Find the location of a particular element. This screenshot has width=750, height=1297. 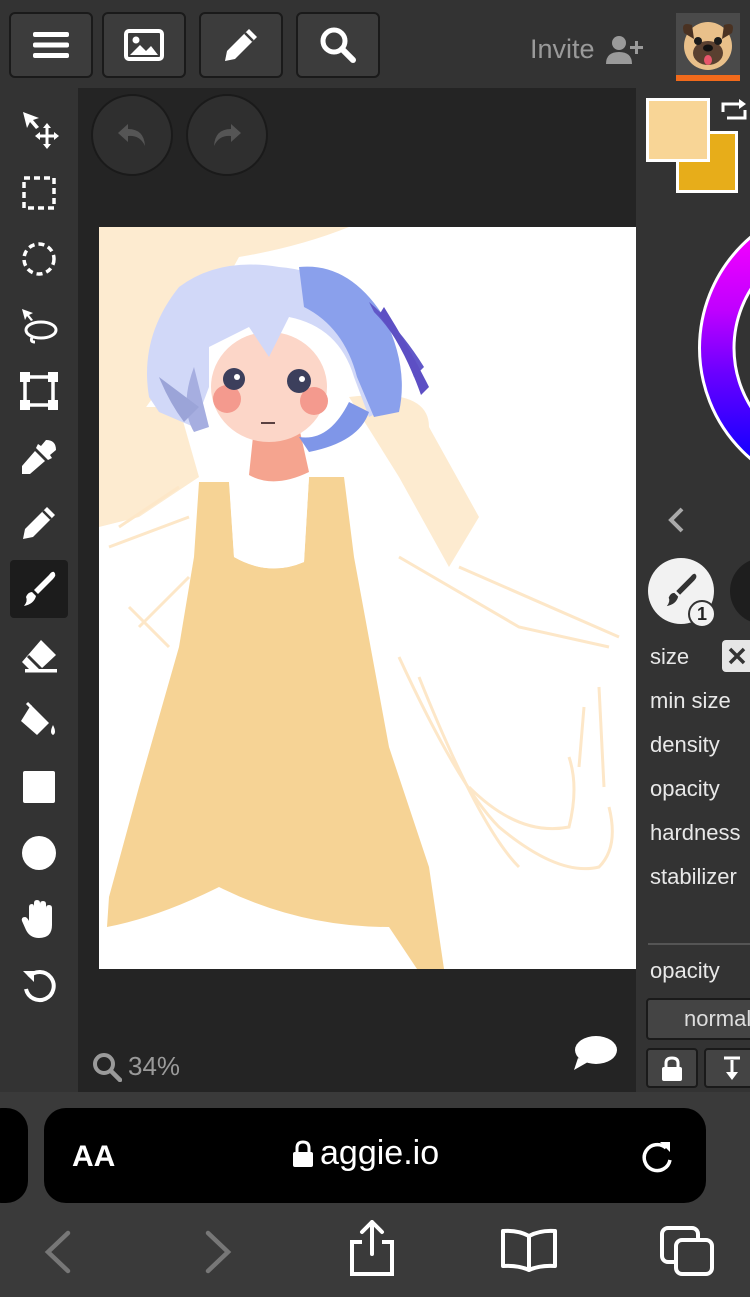

hand-tool is located at coordinates (39, 919).